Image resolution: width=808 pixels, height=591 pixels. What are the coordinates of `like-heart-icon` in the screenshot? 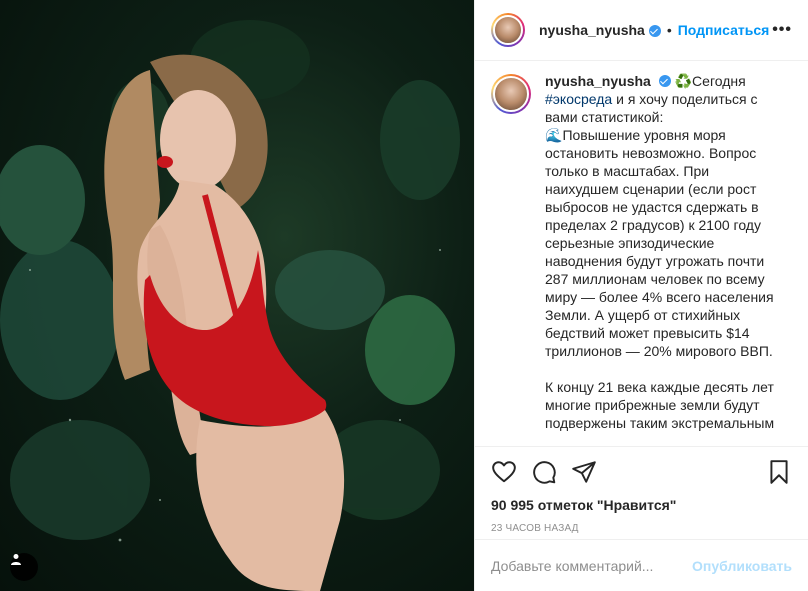 It's located at (504, 472).